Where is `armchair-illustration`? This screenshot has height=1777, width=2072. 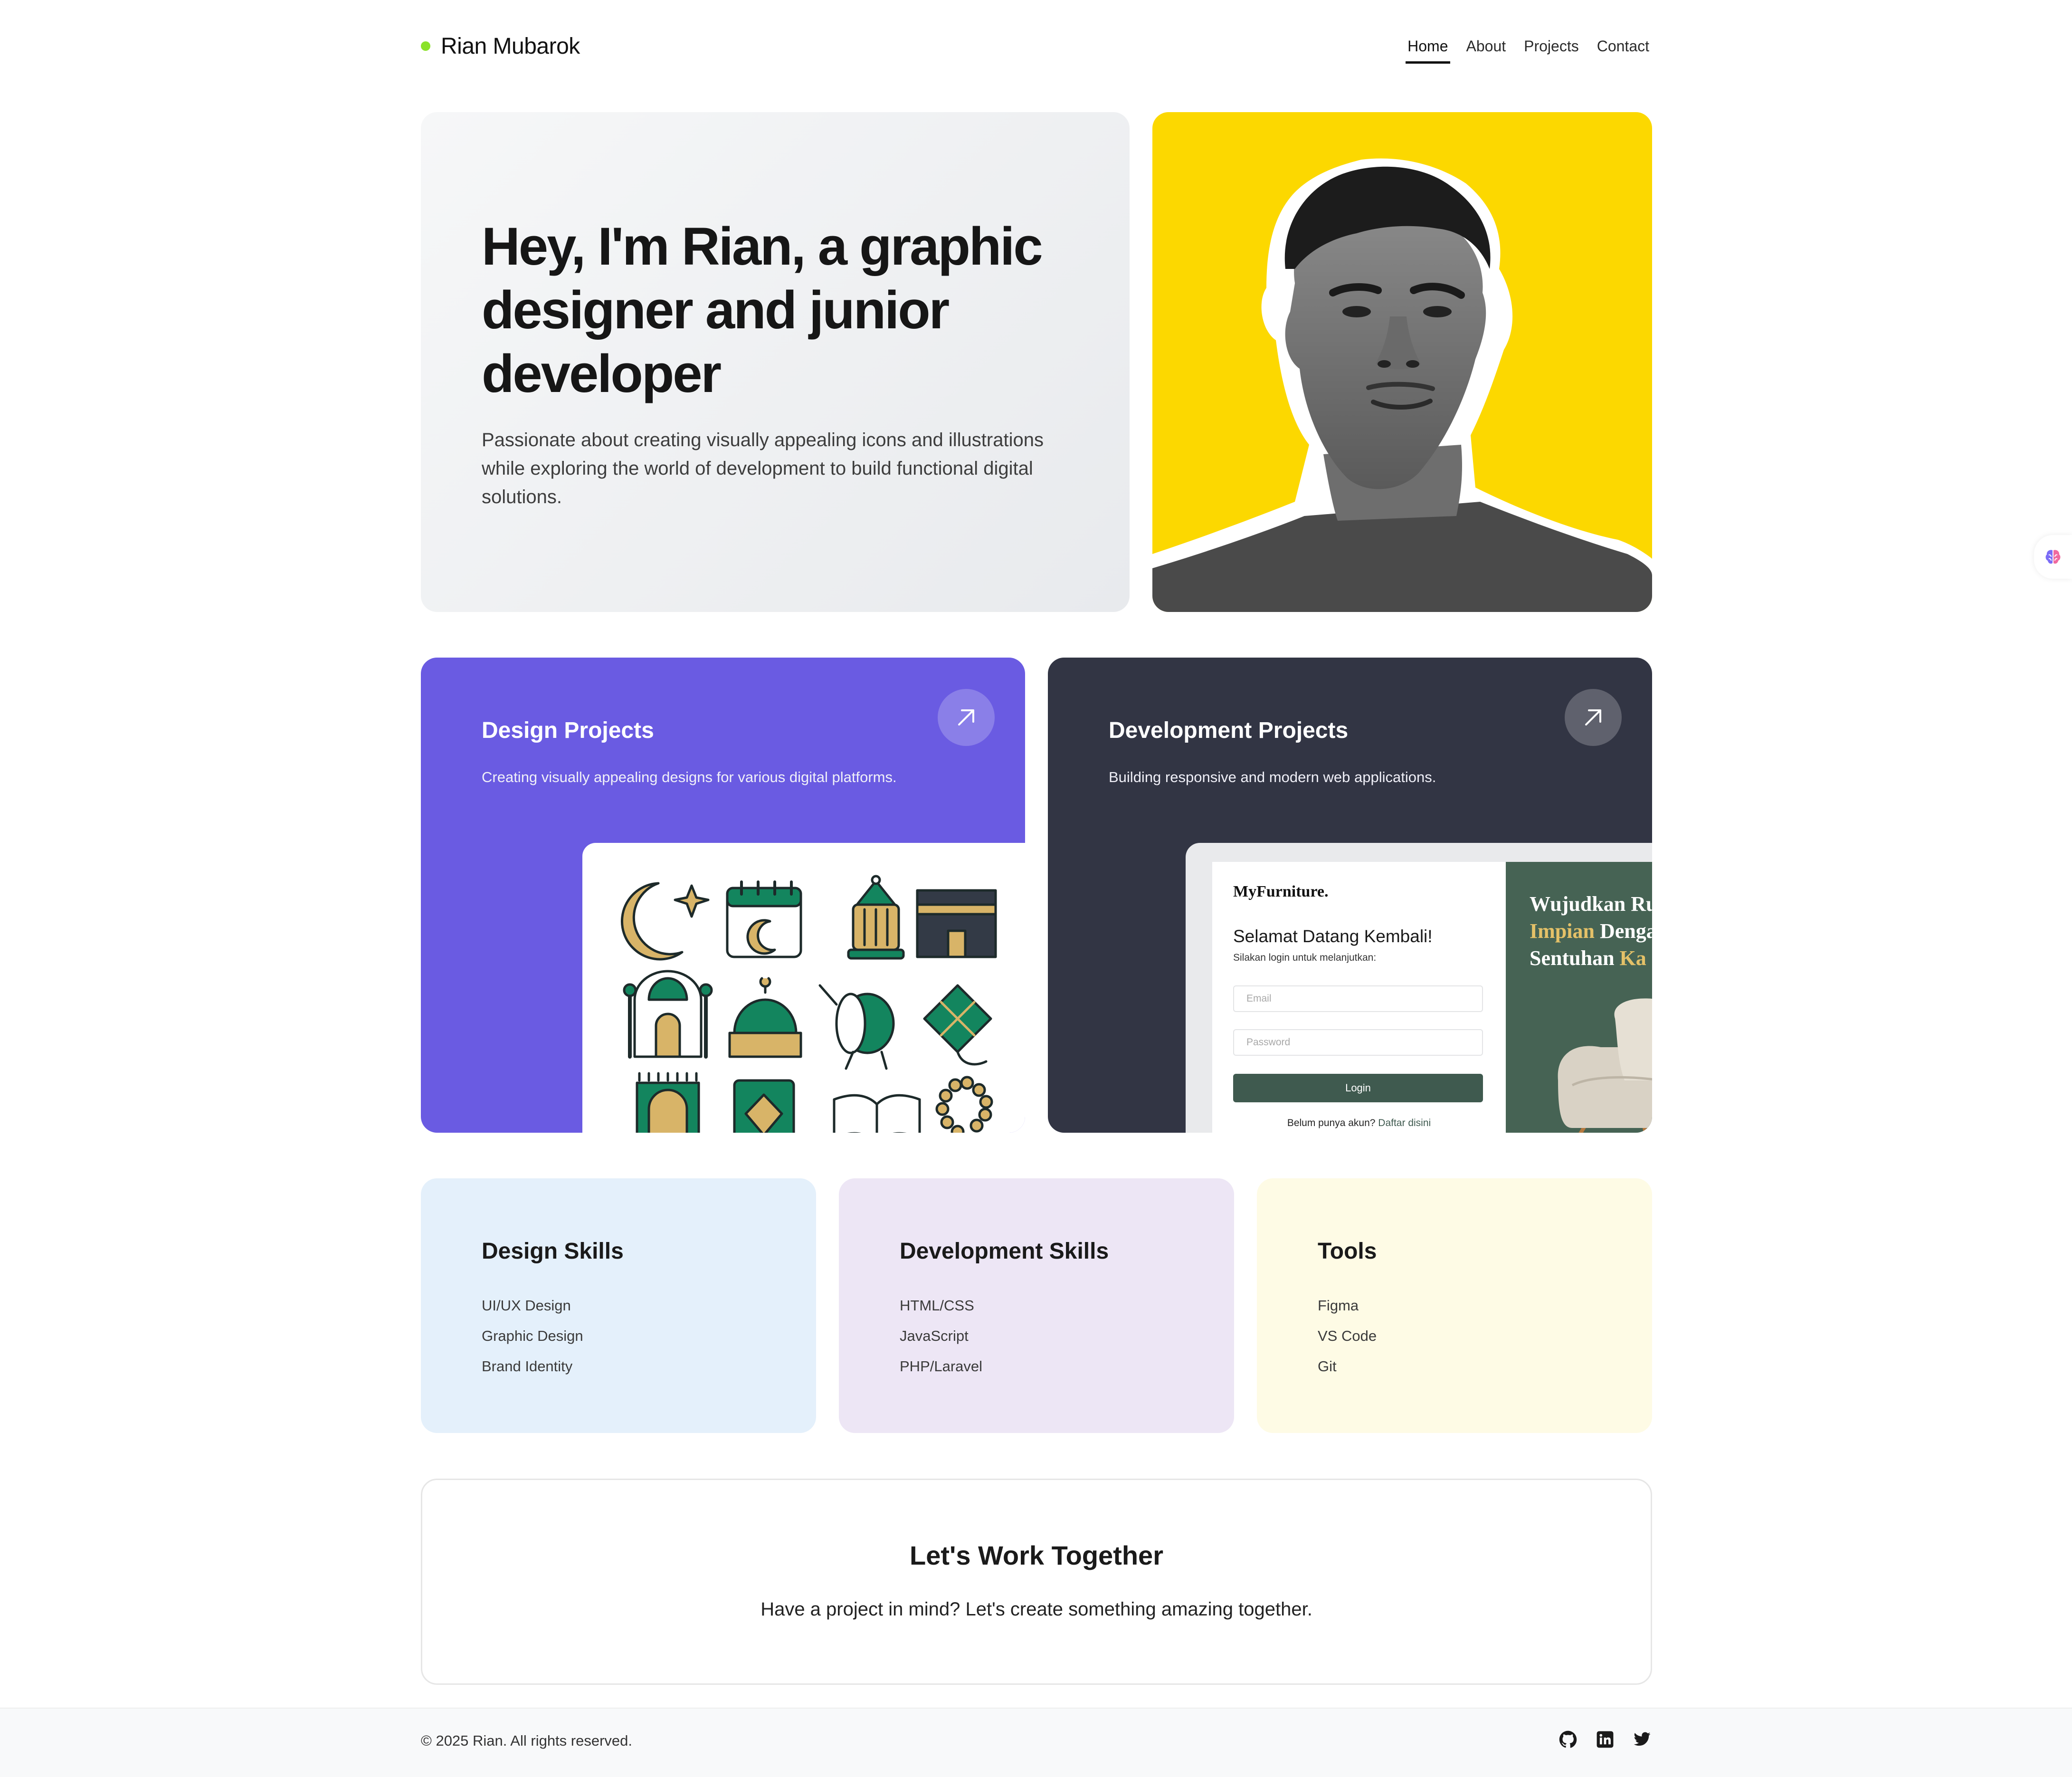
armchair-illustration is located at coordinates (1605, 1065).